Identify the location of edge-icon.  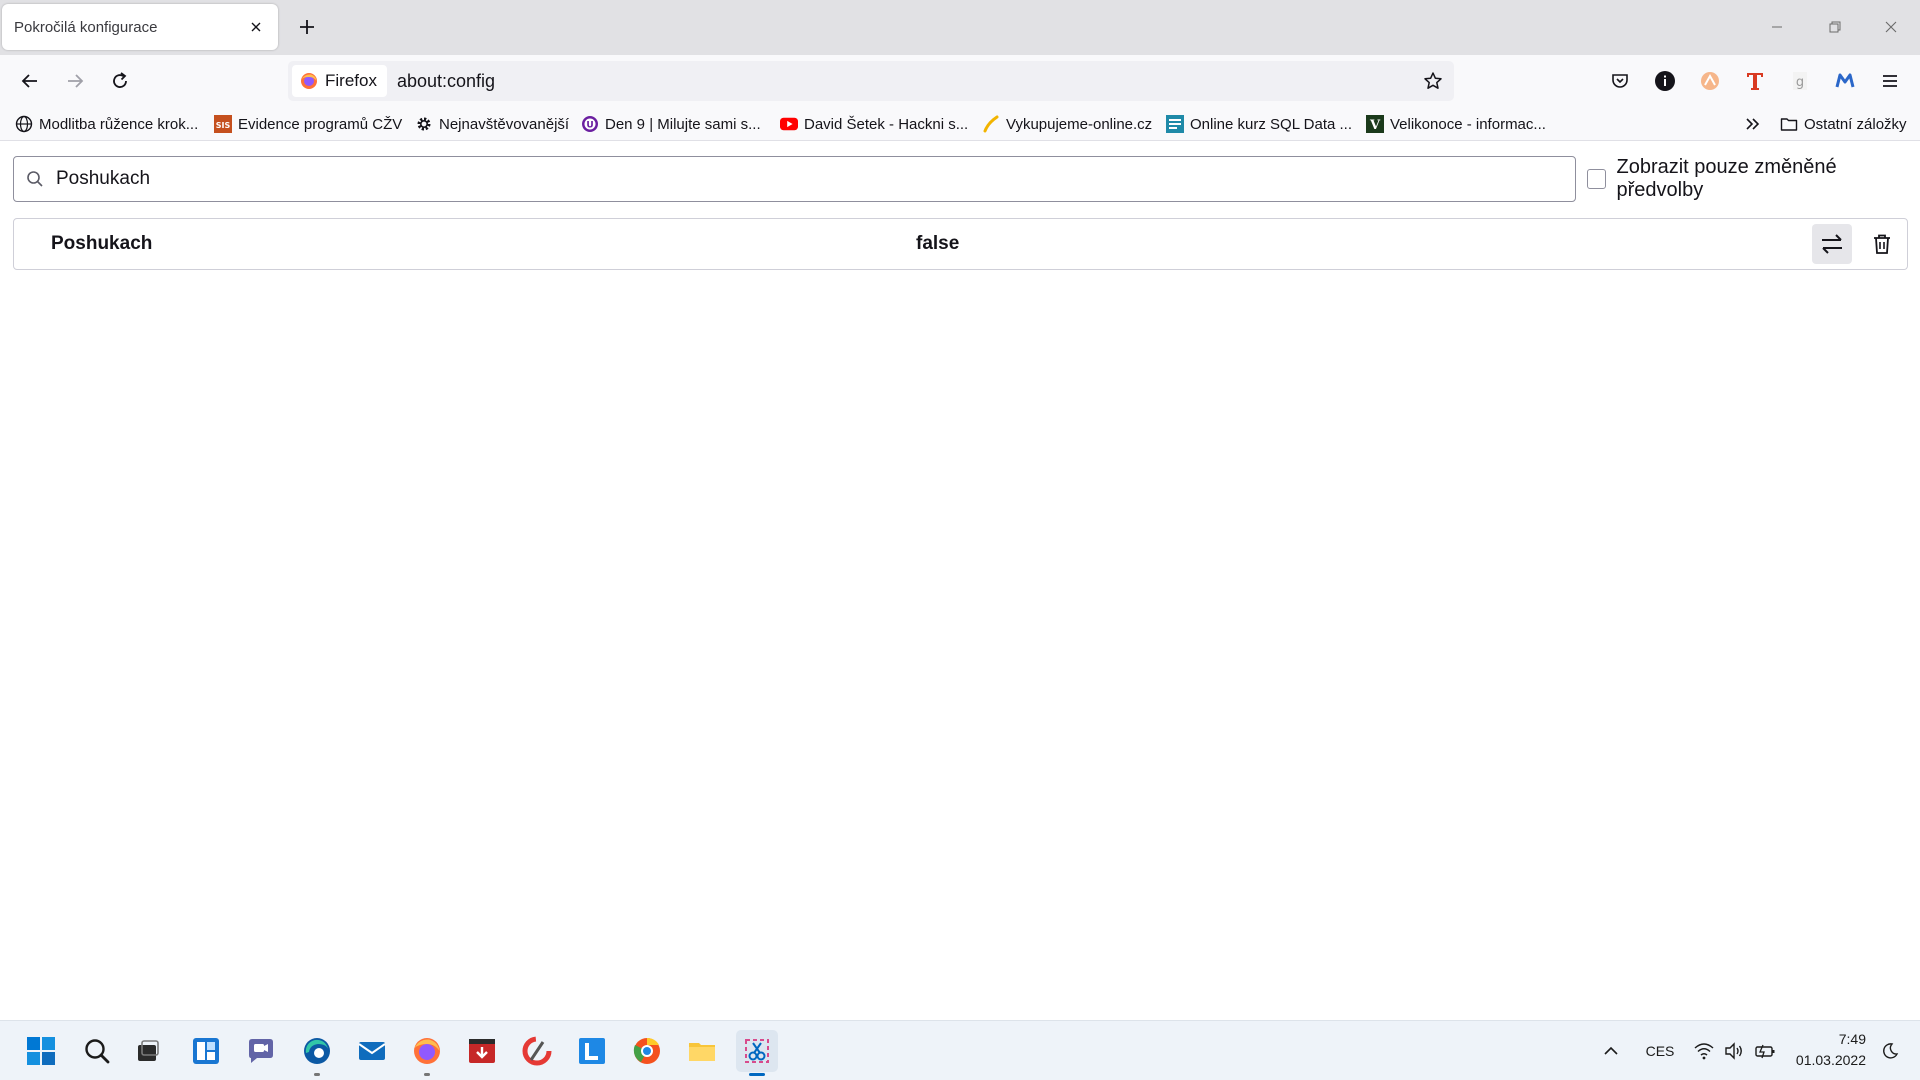
(317, 1051).